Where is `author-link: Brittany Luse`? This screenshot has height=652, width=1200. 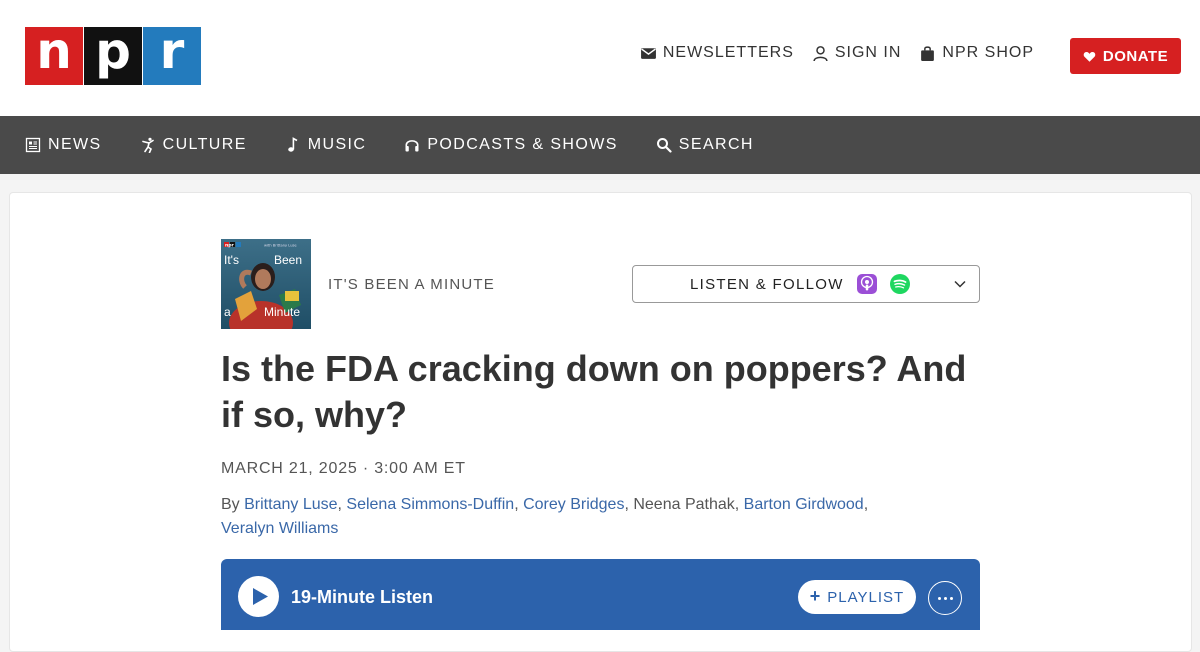
author-link: Brittany Luse is located at coordinates (290, 504).